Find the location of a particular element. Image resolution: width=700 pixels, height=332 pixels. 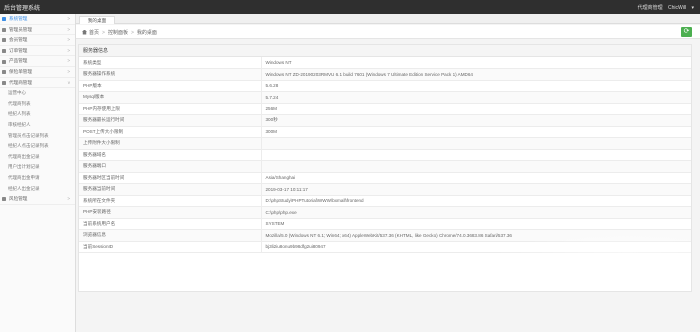

table-row: PHP安装路径 C:\php\php.exe is located at coordinates (385, 212).